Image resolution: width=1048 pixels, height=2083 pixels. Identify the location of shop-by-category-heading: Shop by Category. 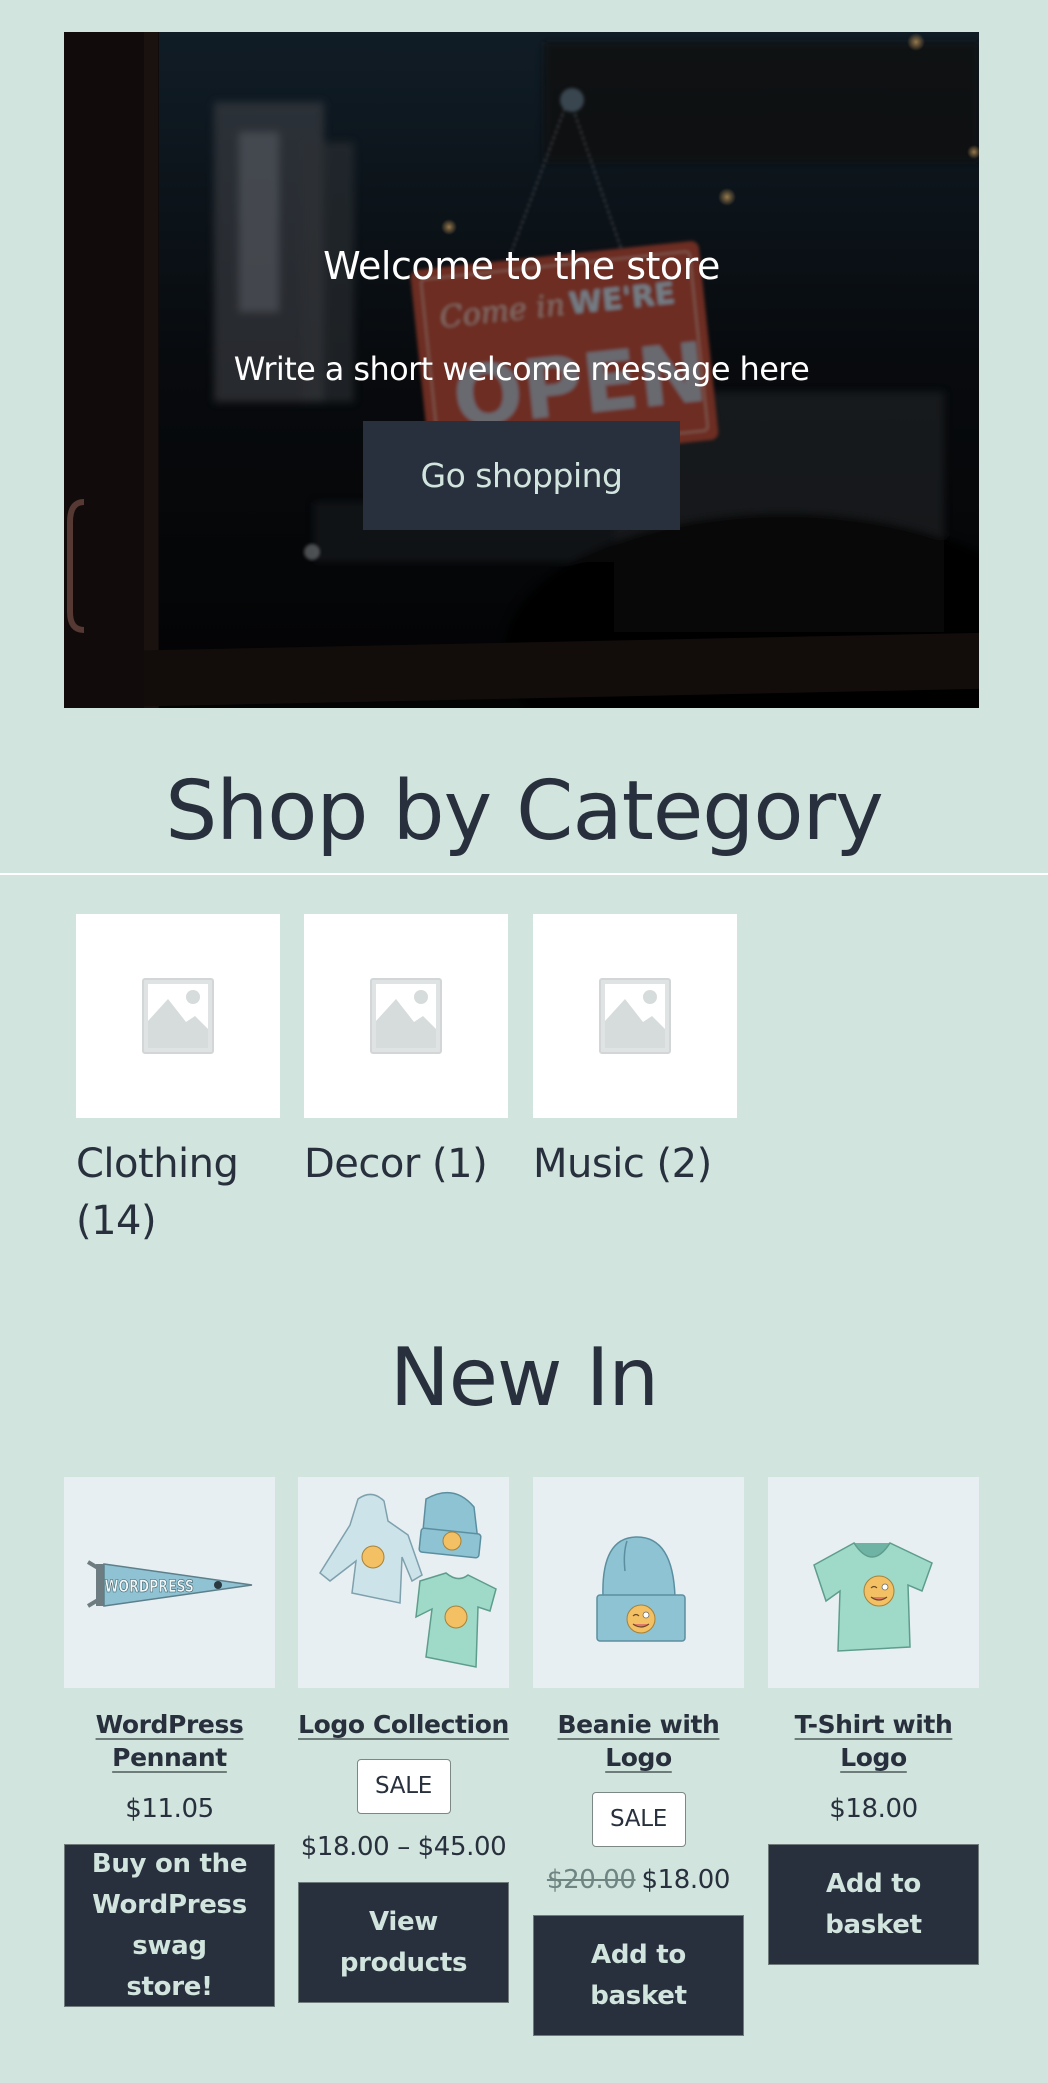
(524, 811).